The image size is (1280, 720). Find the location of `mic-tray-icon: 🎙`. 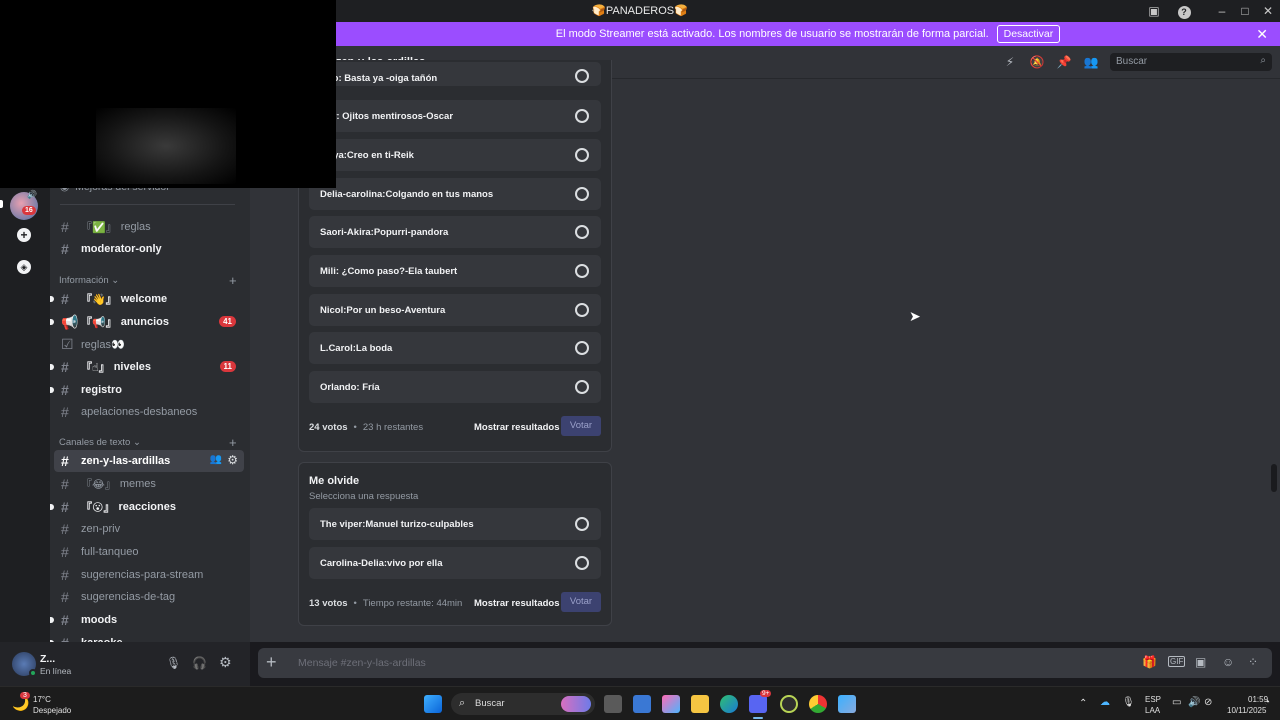

mic-tray-icon: 🎙 is located at coordinates (1128, 702).